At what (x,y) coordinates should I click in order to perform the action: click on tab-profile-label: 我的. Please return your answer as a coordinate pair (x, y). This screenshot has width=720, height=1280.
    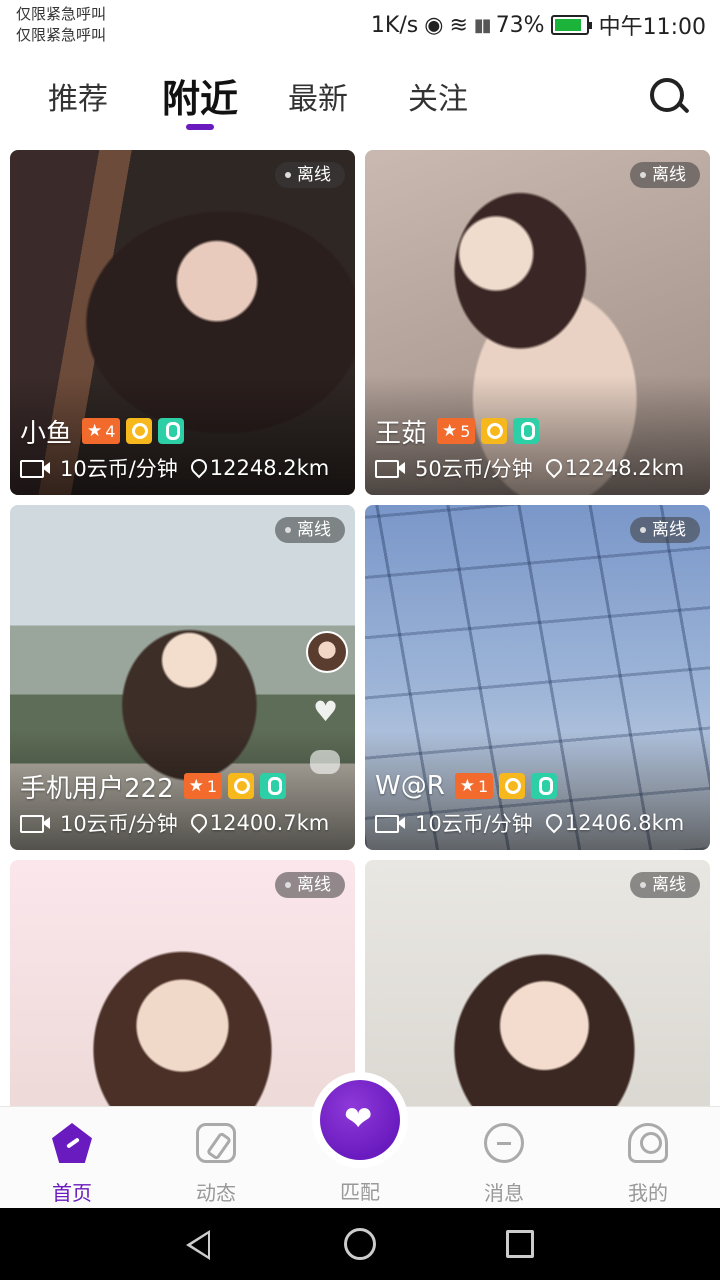
    Looking at the image, I should click on (648, 1193).